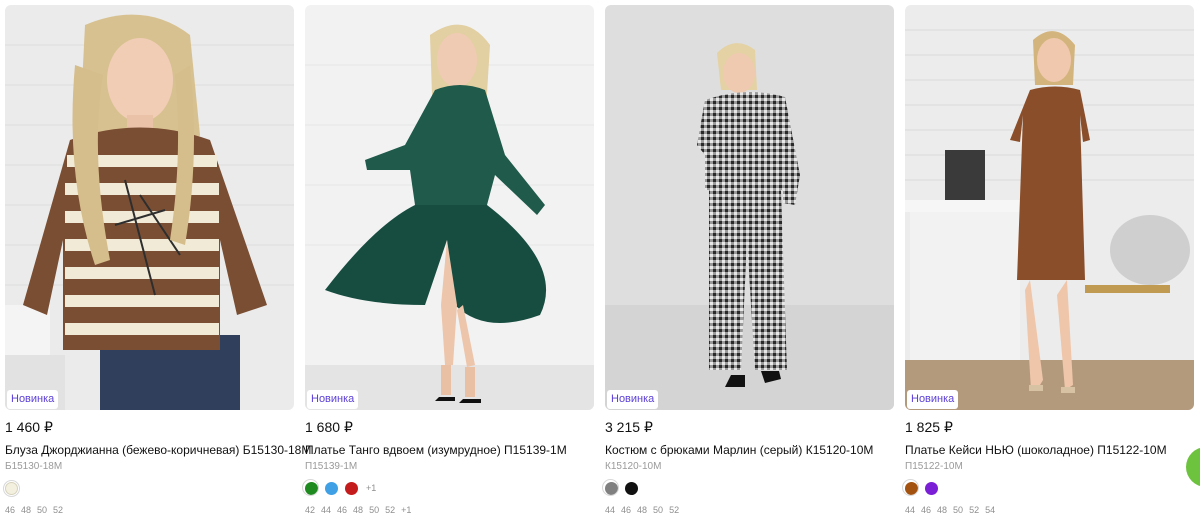  Describe the element at coordinates (990, 510) in the screenshot. I see `size-option: 54` at that location.